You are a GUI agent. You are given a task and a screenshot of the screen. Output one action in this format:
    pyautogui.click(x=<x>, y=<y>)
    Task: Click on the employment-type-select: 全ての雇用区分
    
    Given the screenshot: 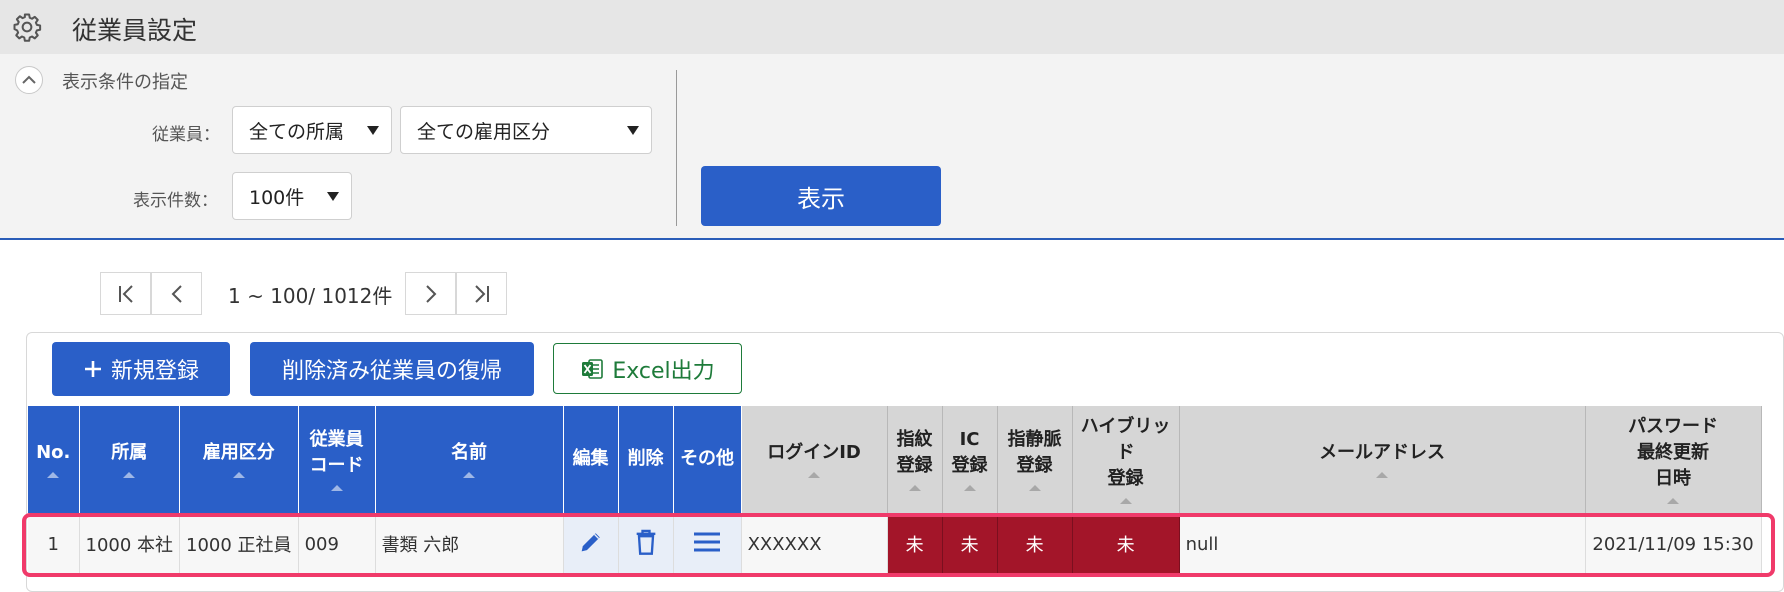 What is the action you would take?
    pyautogui.click(x=526, y=130)
    